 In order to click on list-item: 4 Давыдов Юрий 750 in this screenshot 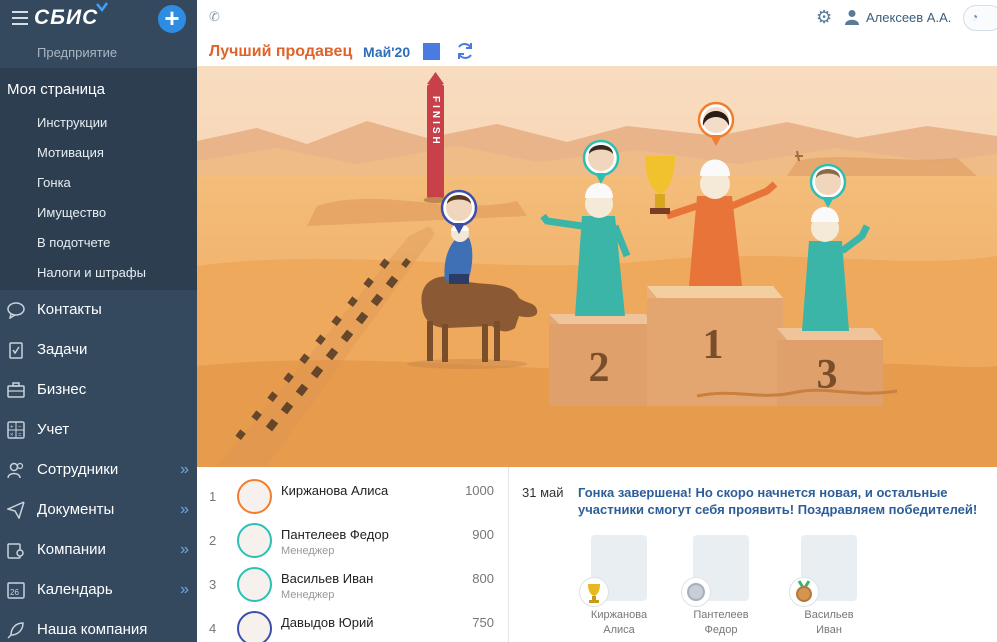, I will do `click(352, 622)`.